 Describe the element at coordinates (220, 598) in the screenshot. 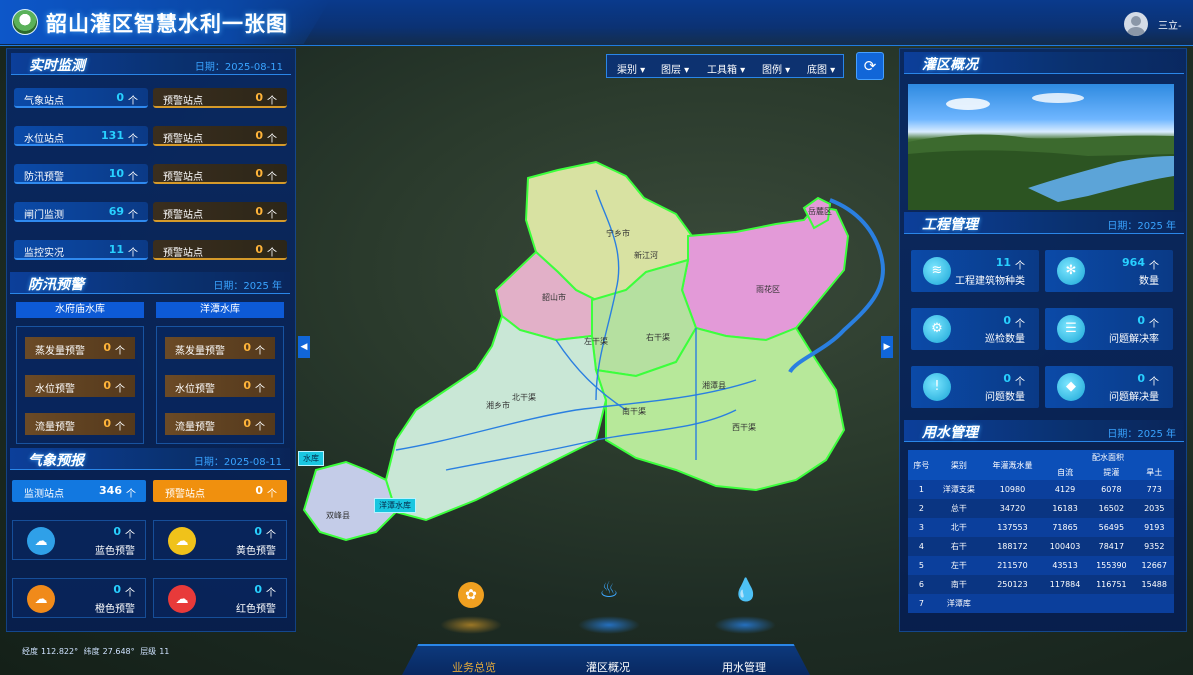

I see `weather-alert-card: ☁ 0 个 红色预警` at that location.